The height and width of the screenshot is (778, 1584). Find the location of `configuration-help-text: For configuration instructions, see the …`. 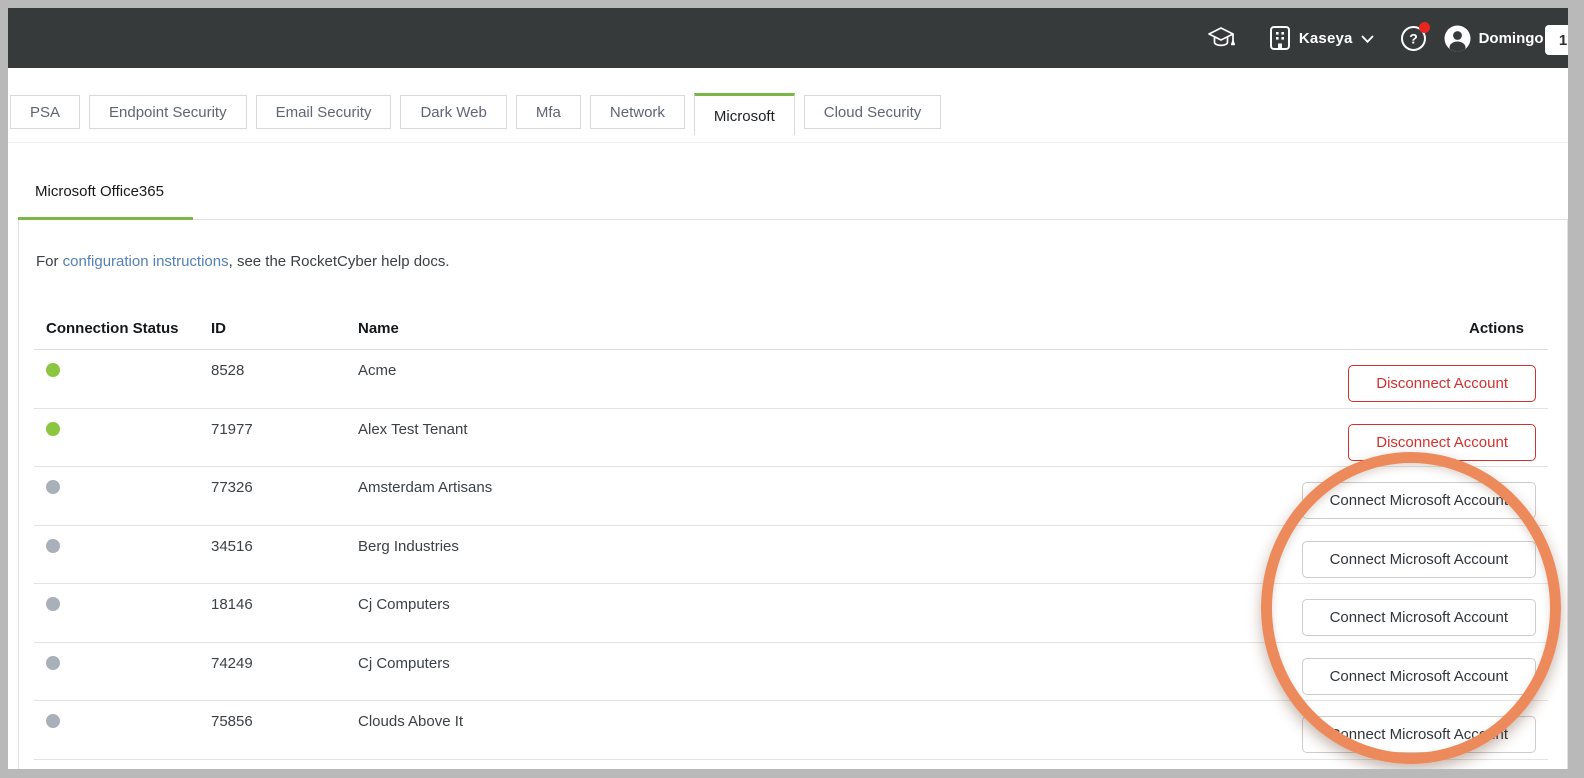

configuration-help-text: For configuration instructions, see the … is located at coordinates (243, 262).